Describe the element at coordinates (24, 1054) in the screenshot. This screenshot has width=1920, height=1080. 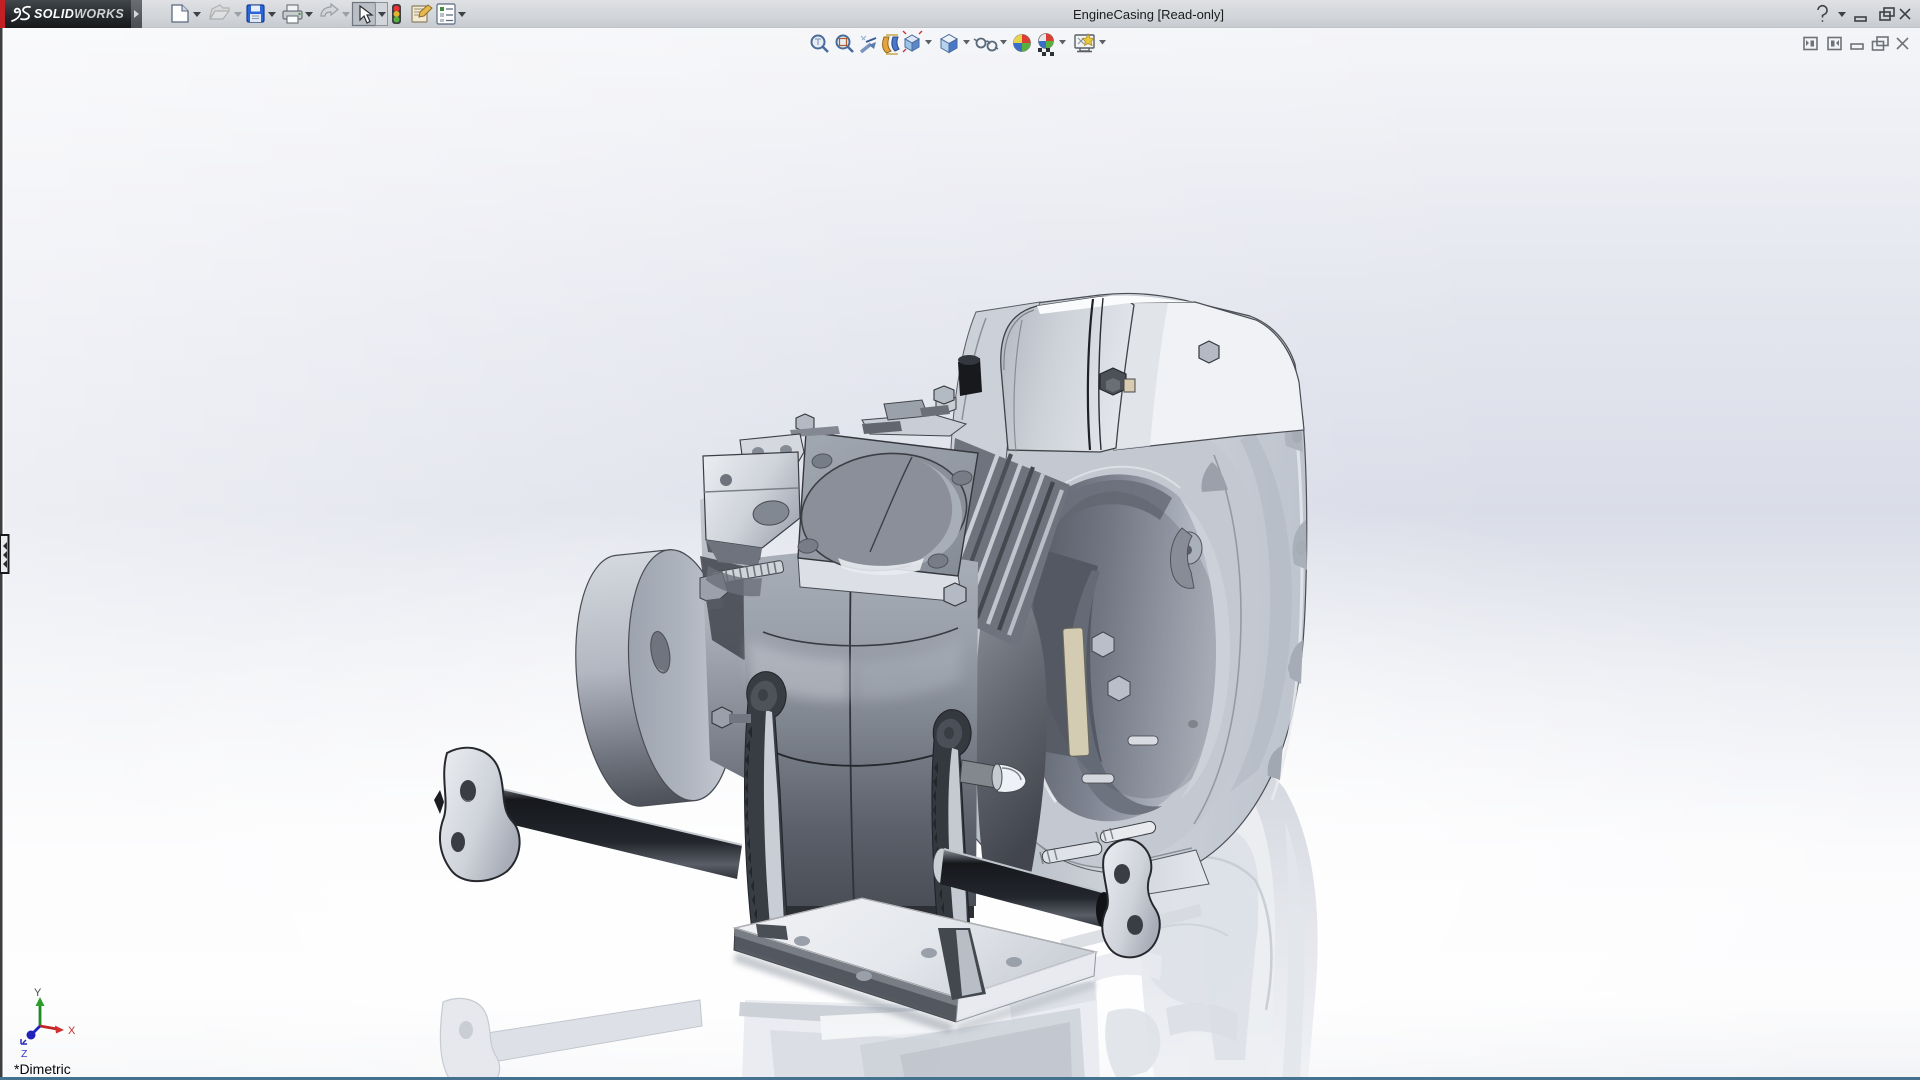
I see `svg-text: Z` at that location.